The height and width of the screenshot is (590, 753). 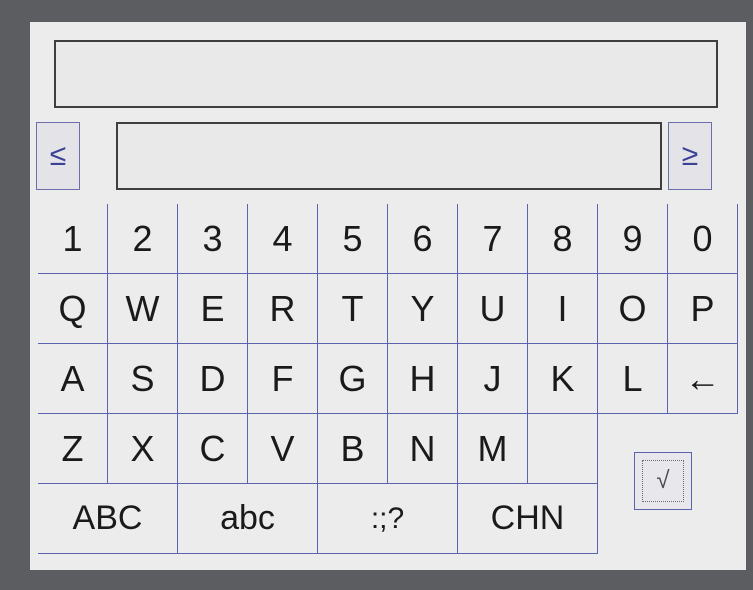 I want to click on key-8: 8, so click(x=563, y=239).